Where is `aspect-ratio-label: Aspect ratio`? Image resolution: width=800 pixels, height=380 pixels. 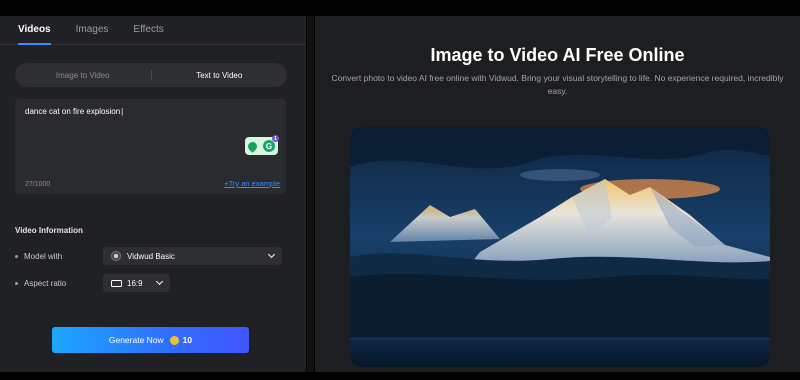
aspect-ratio-label: Aspect ratio is located at coordinates (40, 283).